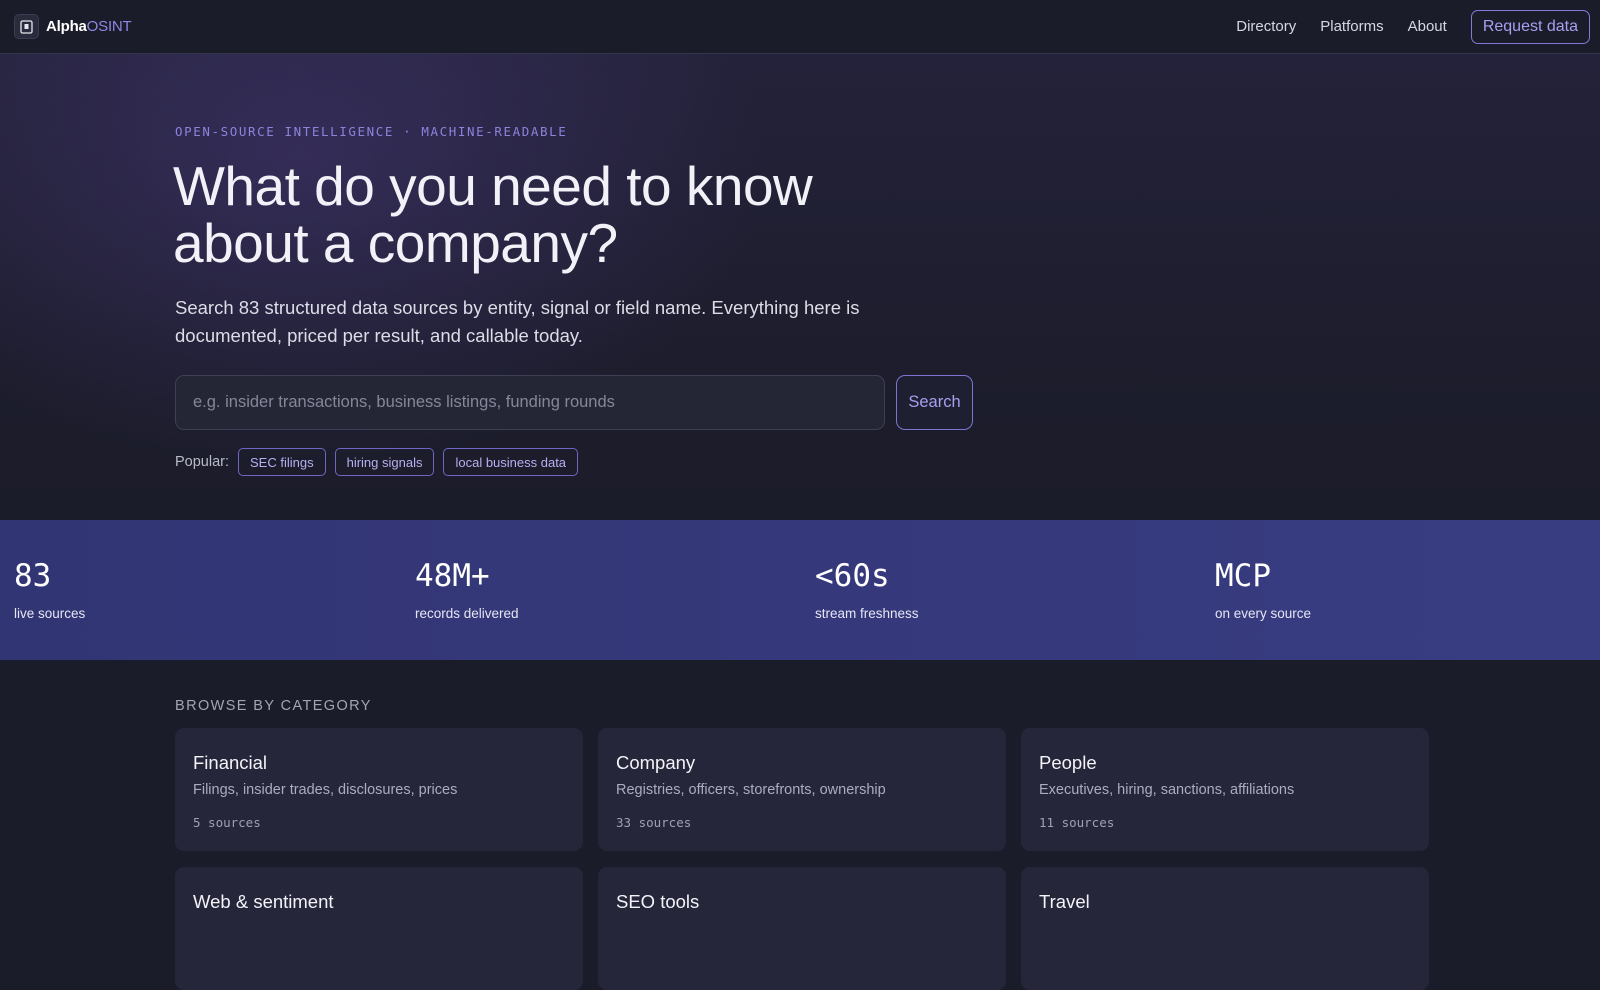 This screenshot has width=1600, height=990. Describe the element at coordinates (230, 762) in the screenshot. I see `category-title: Financial` at that location.